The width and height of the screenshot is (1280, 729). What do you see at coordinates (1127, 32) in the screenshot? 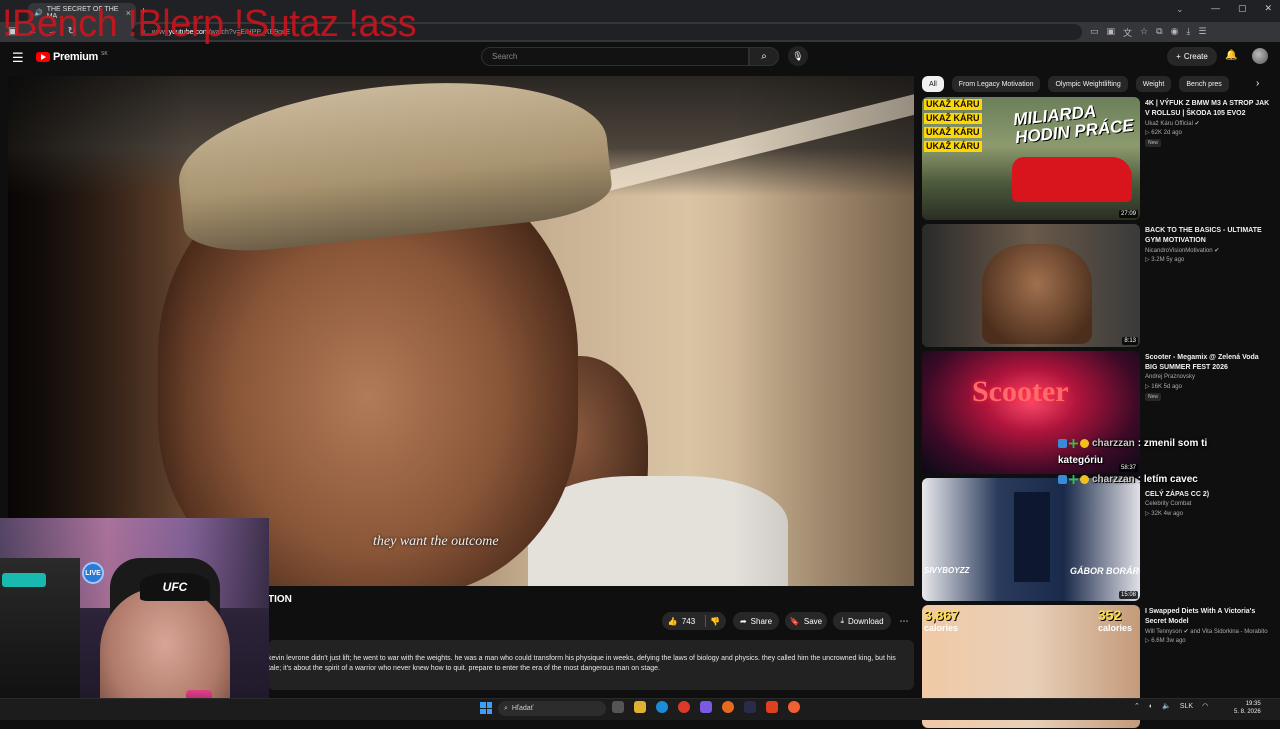
I see `translate-icon: 文` at bounding box center [1127, 32].